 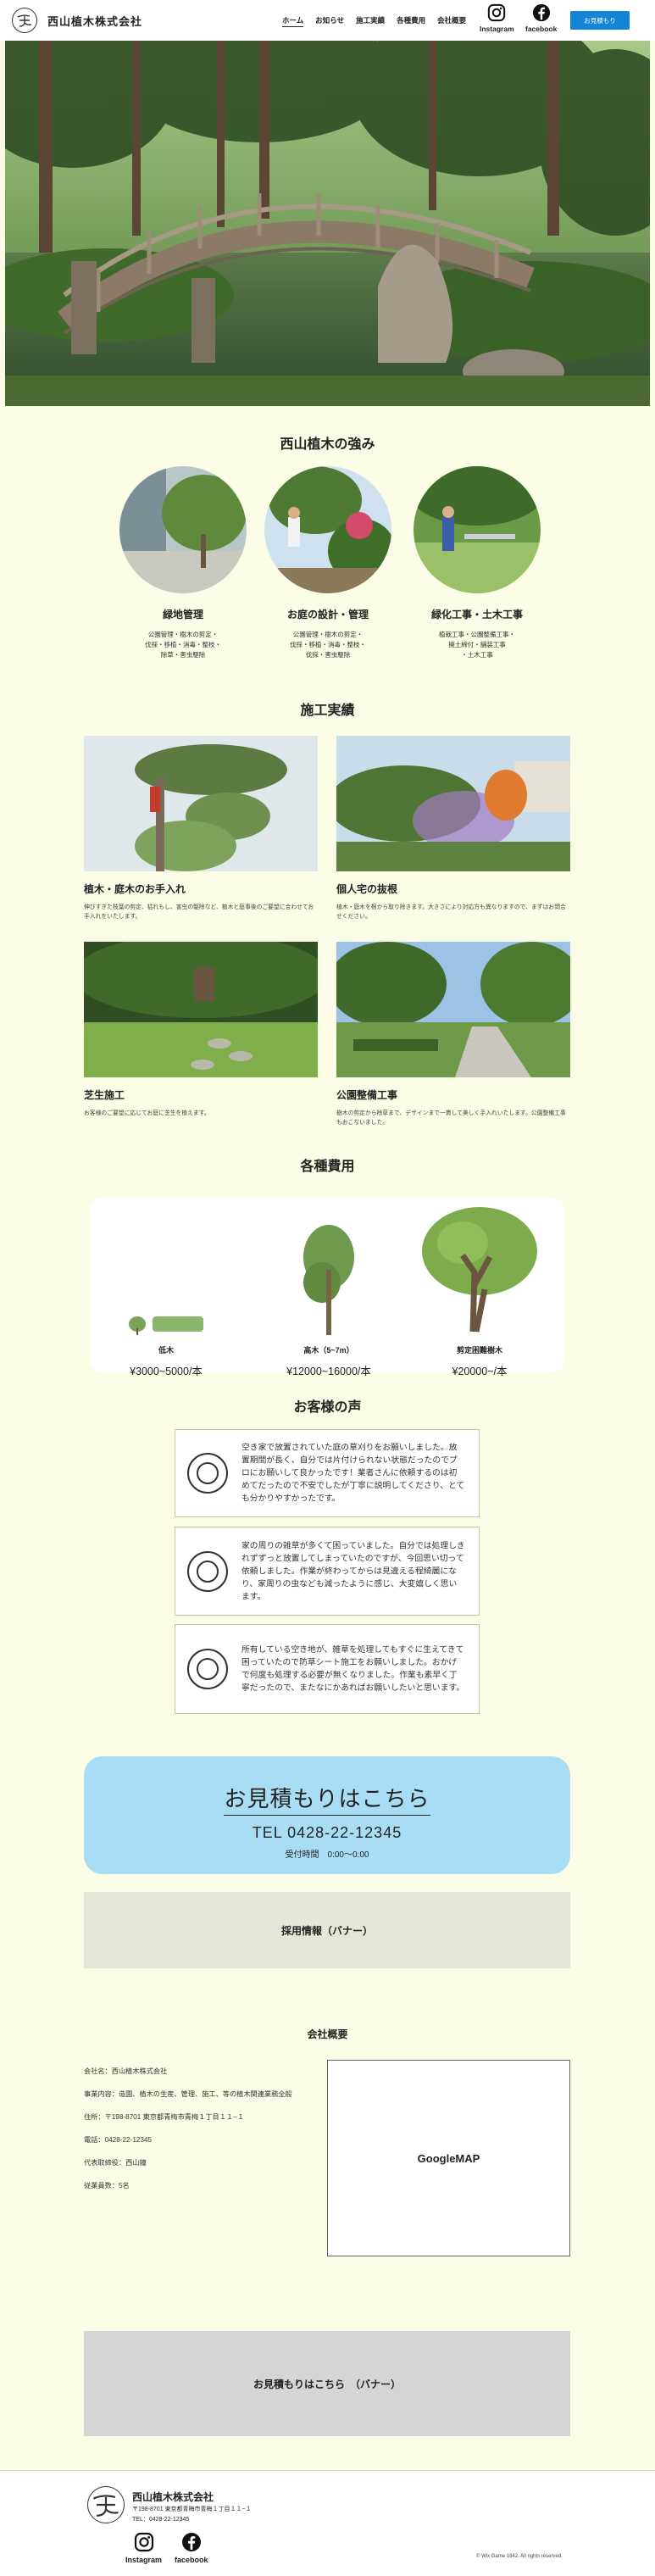 What do you see at coordinates (479, 1350) in the screenshot?
I see `cost-name: 剪定困難樹木` at bounding box center [479, 1350].